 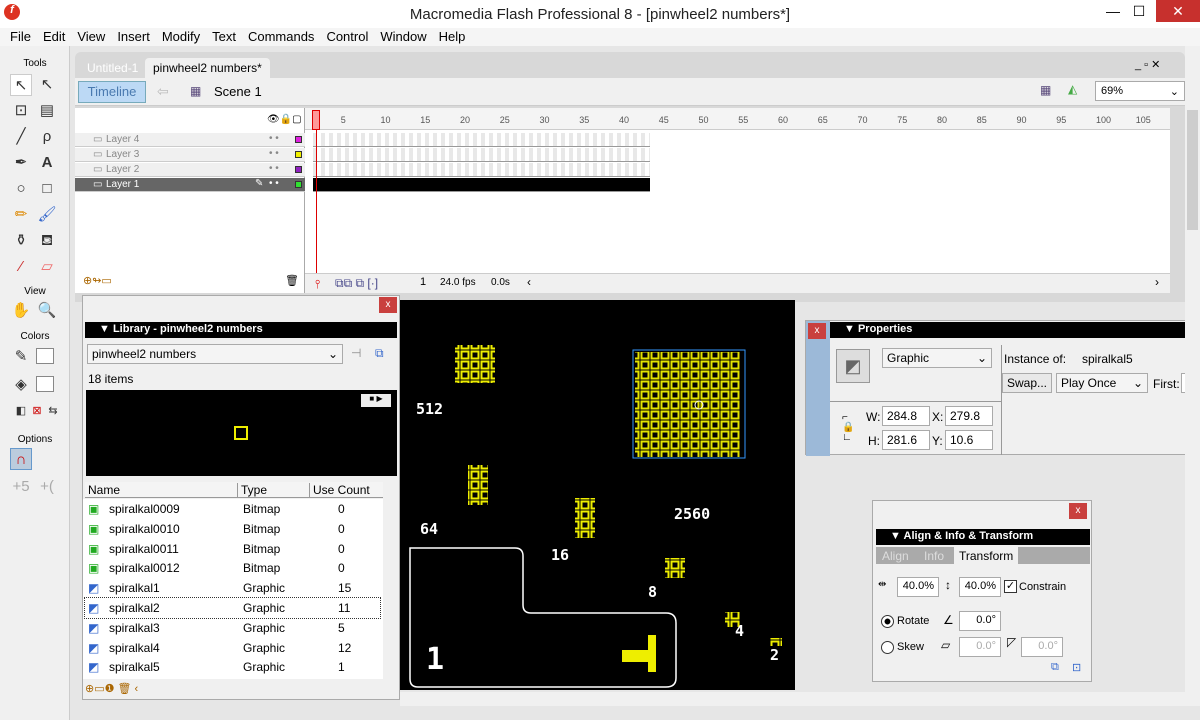 I want to click on library-item: ◩ spiralkal3 Graphic 5, so click(x=232, y=628).